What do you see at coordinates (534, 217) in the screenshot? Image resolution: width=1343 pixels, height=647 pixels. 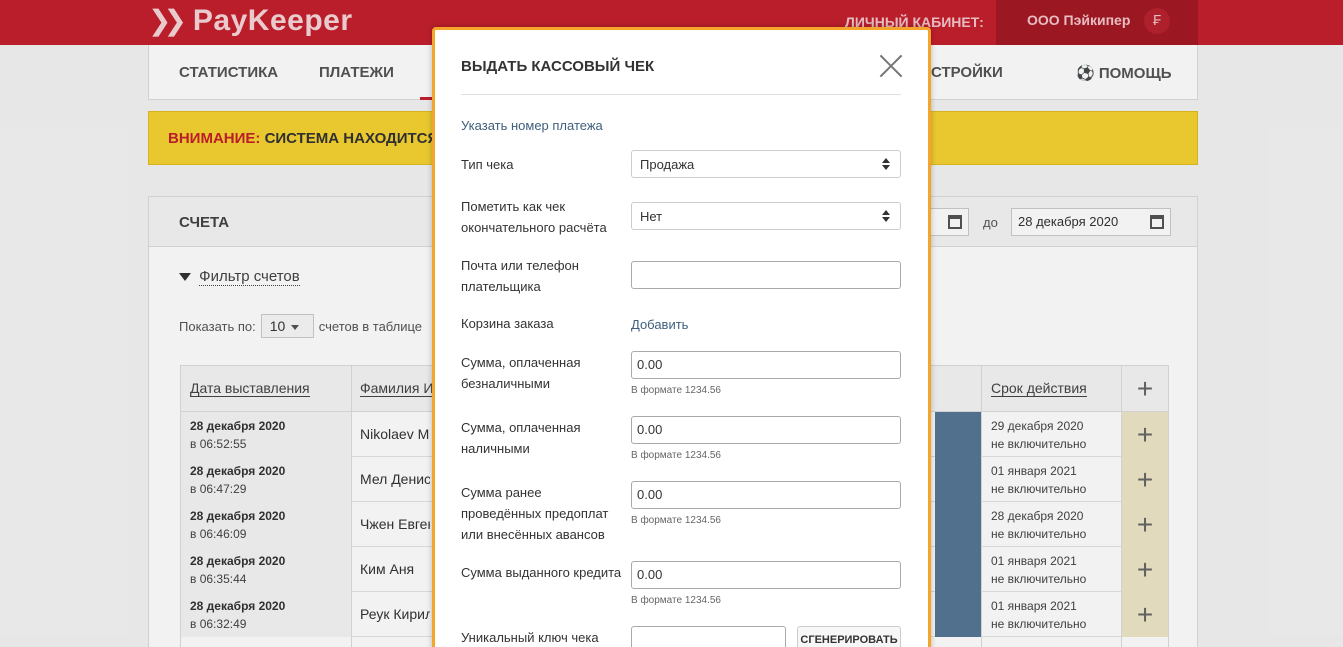 I see `final-receipt-label: Пометить как чек окончательного расчёта` at bounding box center [534, 217].